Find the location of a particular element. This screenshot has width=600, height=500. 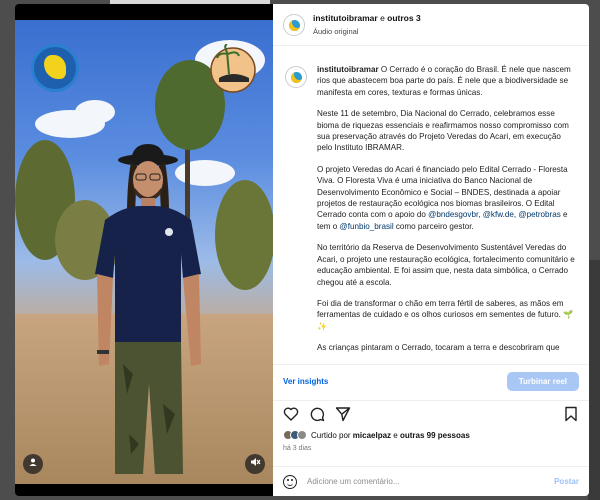

background-page-fragment-right is located at coordinates (594, 380).